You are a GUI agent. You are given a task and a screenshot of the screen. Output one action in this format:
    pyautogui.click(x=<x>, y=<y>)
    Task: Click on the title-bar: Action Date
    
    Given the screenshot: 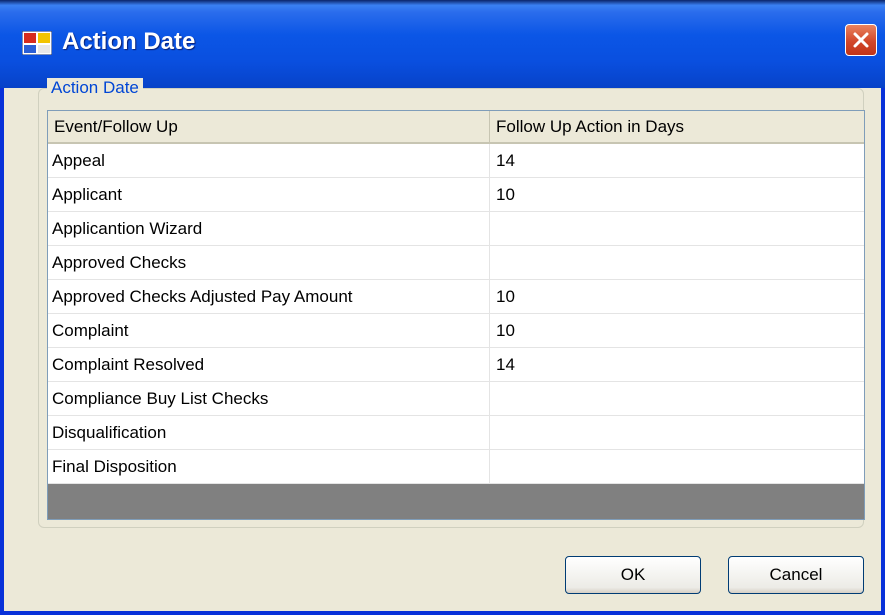 What is the action you would take?
    pyautogui.click(x=442, y=44)
    